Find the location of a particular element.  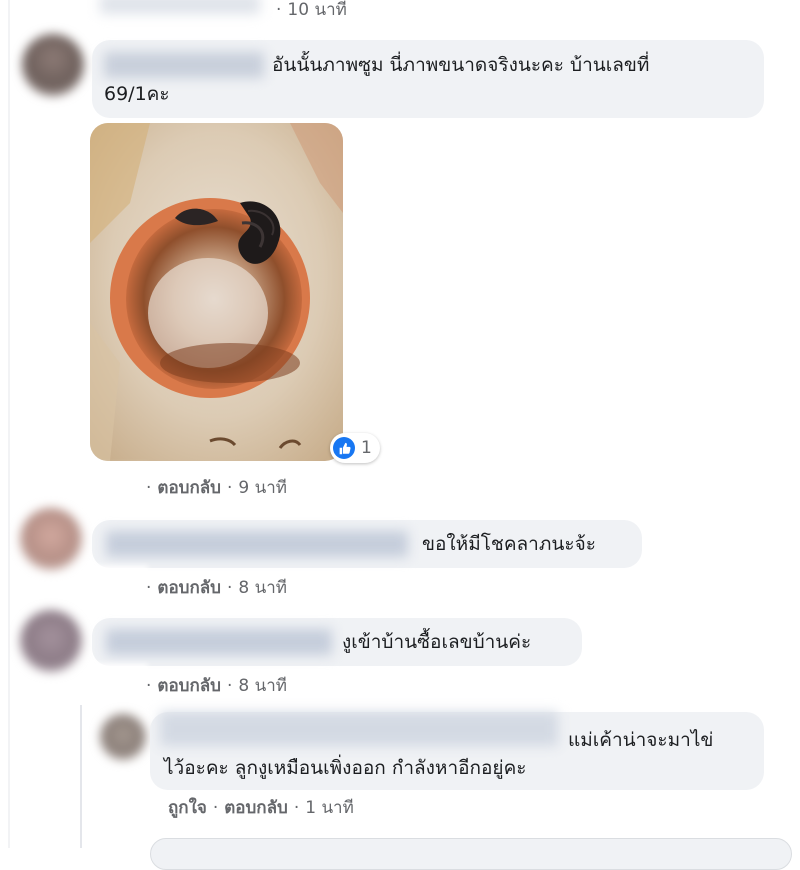

comment-text: งูเข้าบ้านซื้อเลขบ้านค่ะ is located at coordinates (437, 642).